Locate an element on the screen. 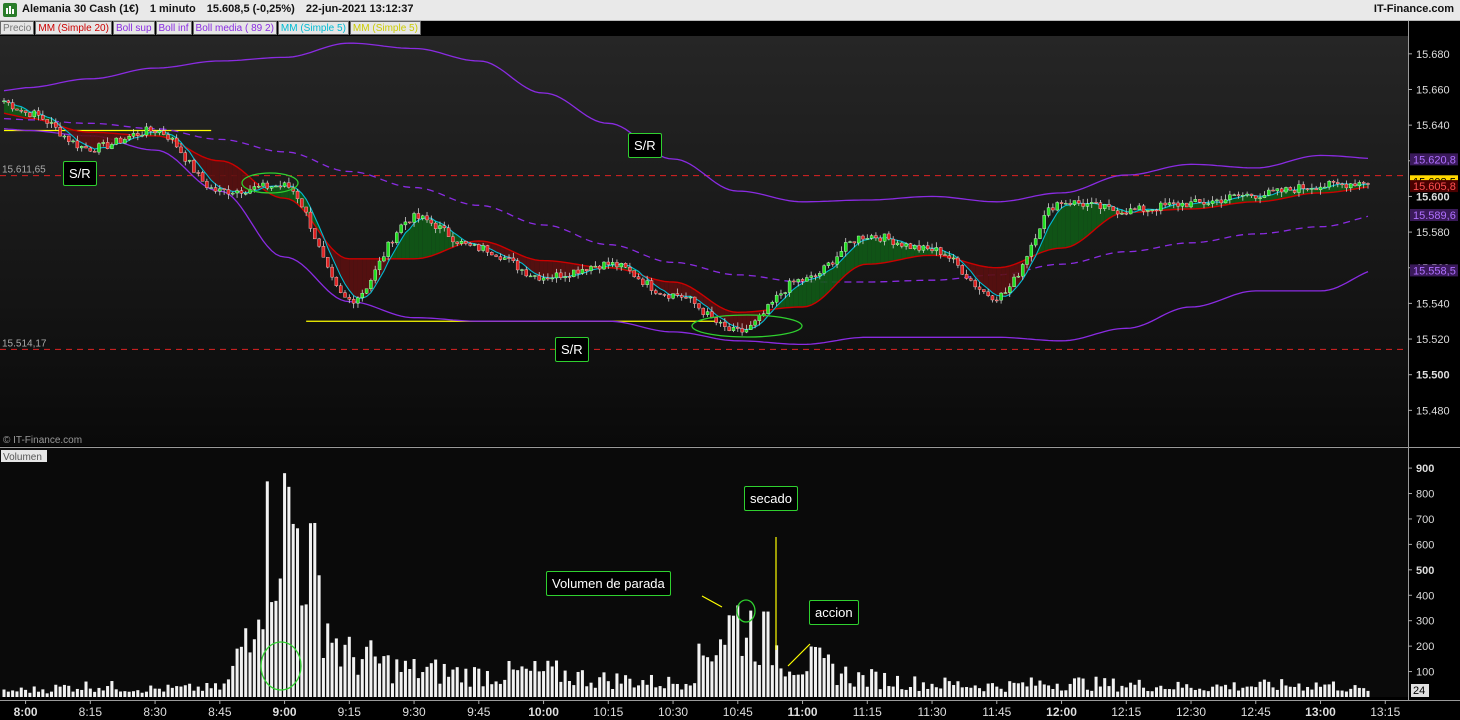 Image resolution: width=1460 pixels, height=720 pixels. volume-tick-label: 500 is located at coordinates (1425, 571).